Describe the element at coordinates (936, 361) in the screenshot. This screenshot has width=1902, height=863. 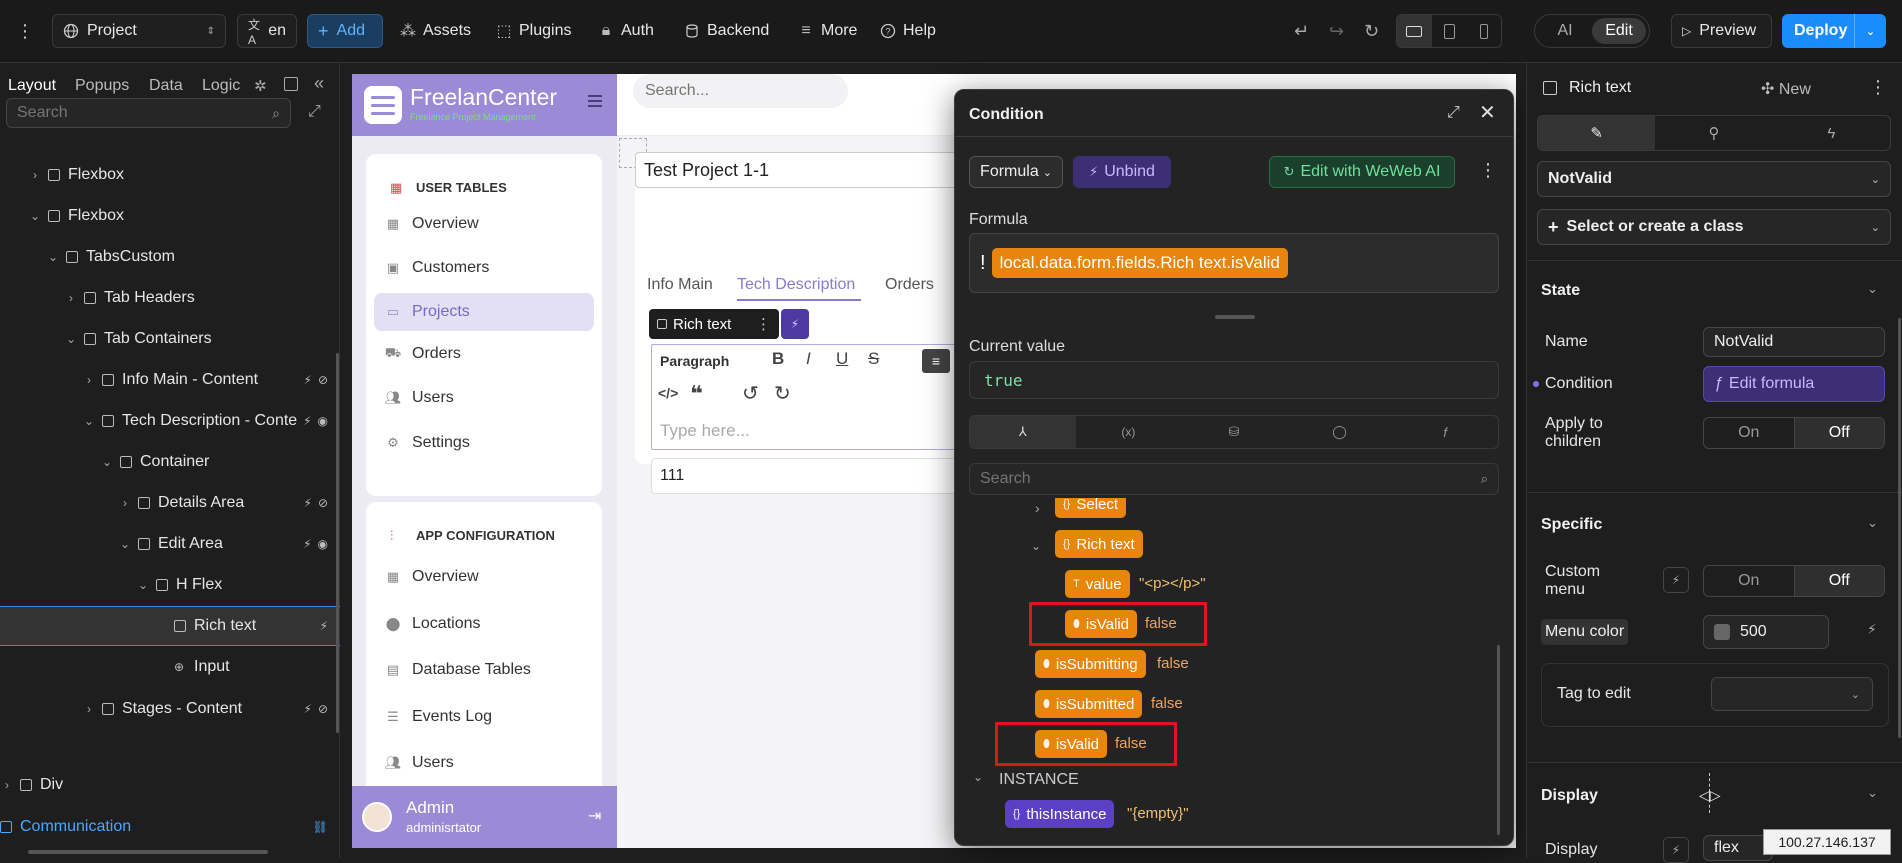
I see `align-left-icon: ≡` at that location.